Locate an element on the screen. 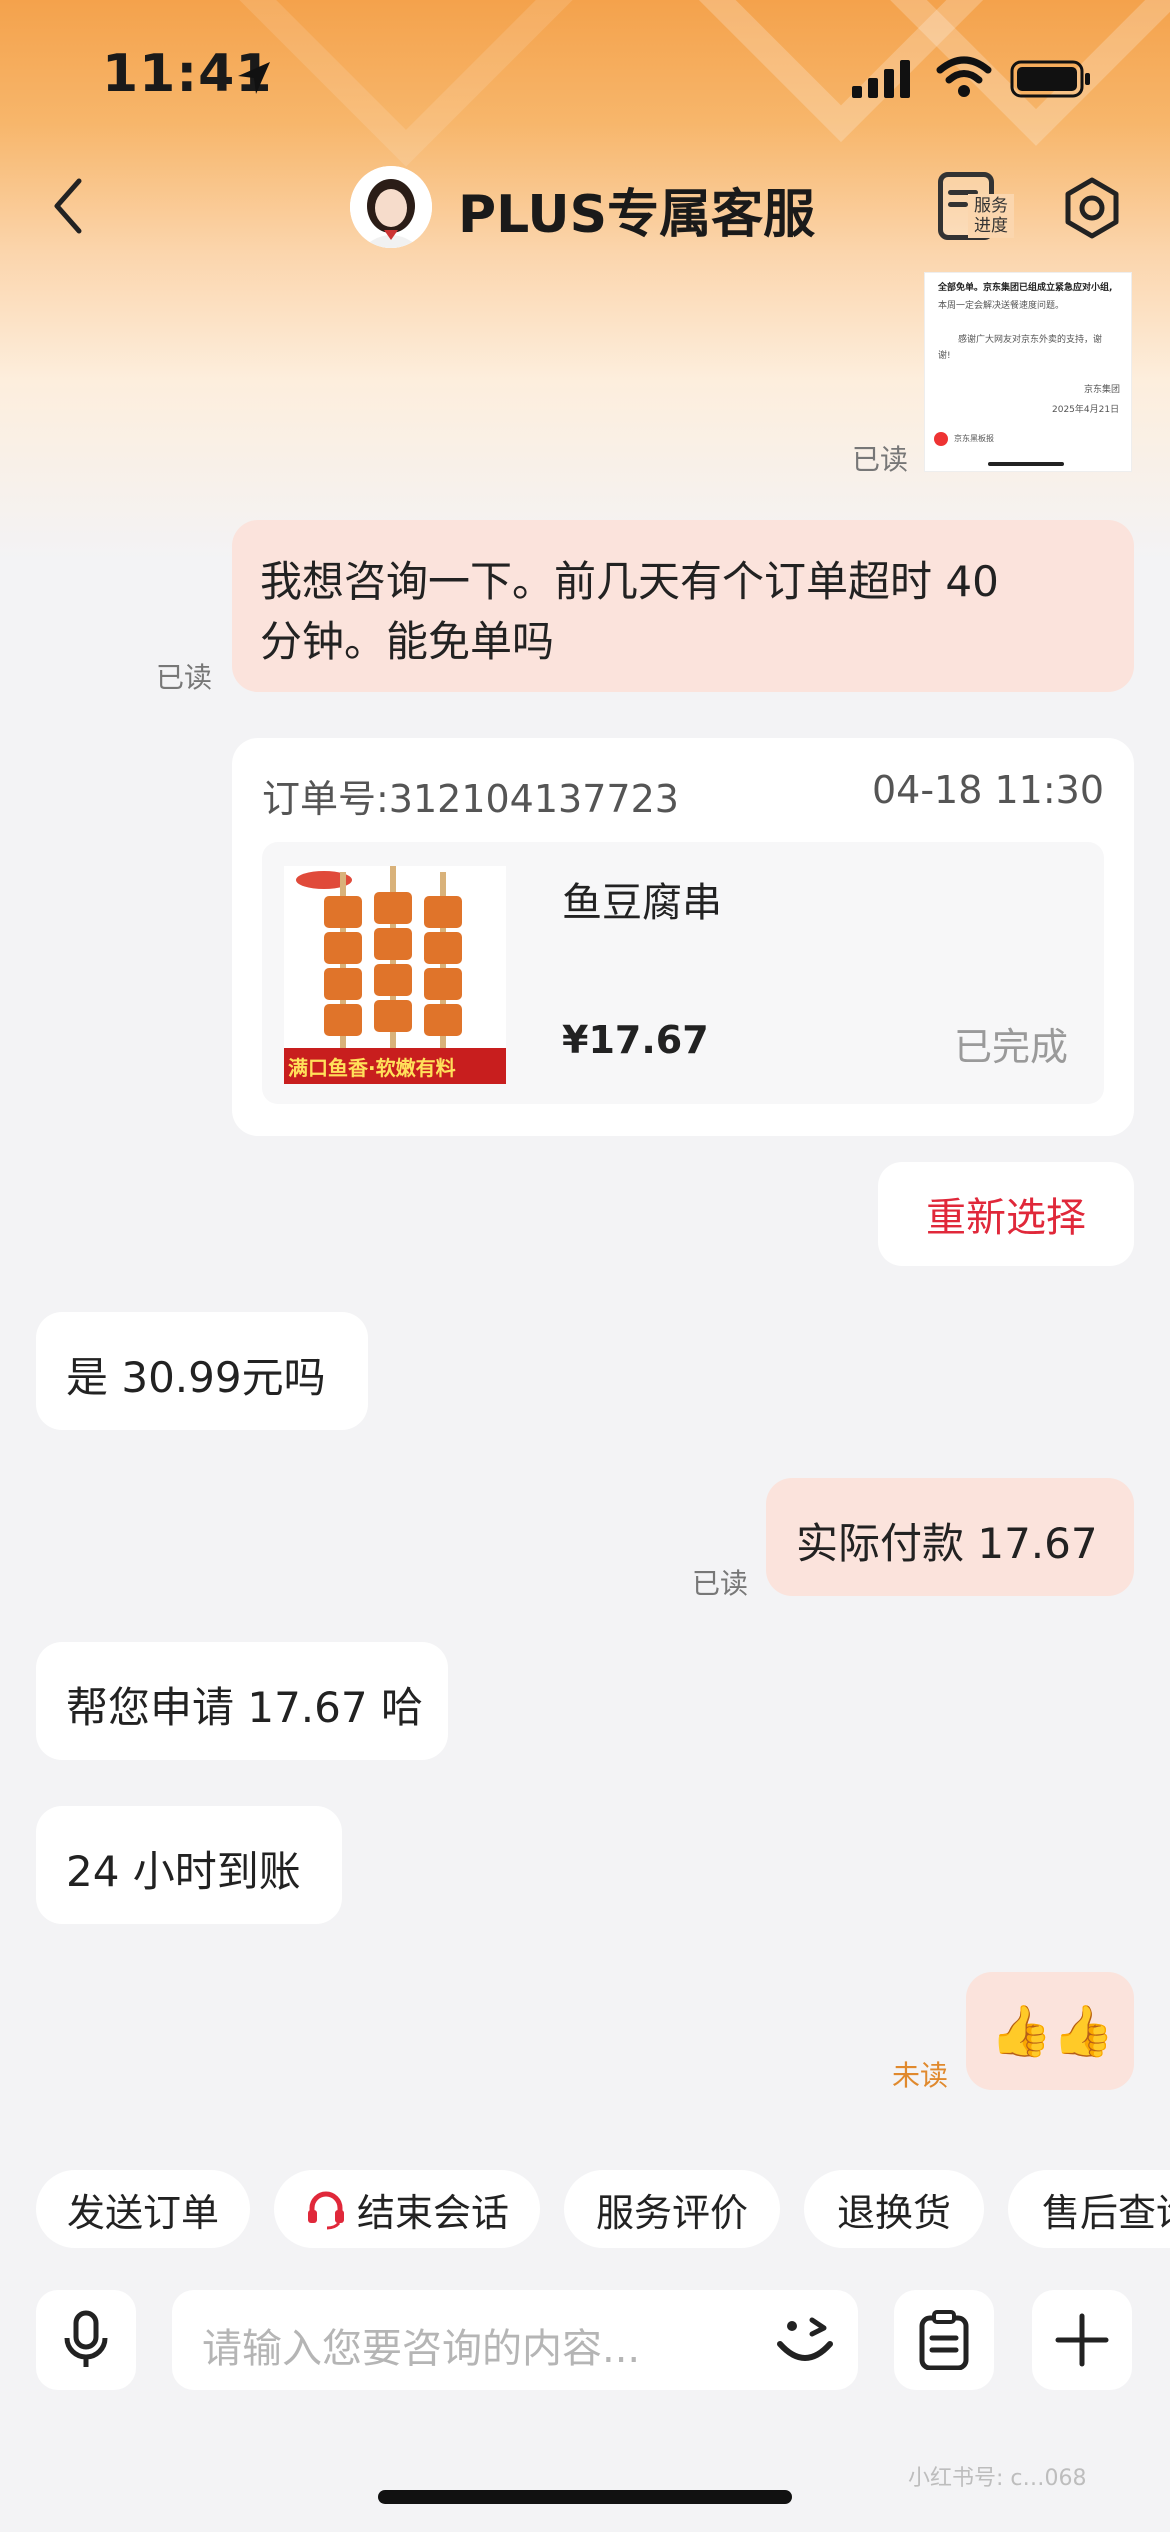  plus-icon is located at coordinates (1082, 2340).